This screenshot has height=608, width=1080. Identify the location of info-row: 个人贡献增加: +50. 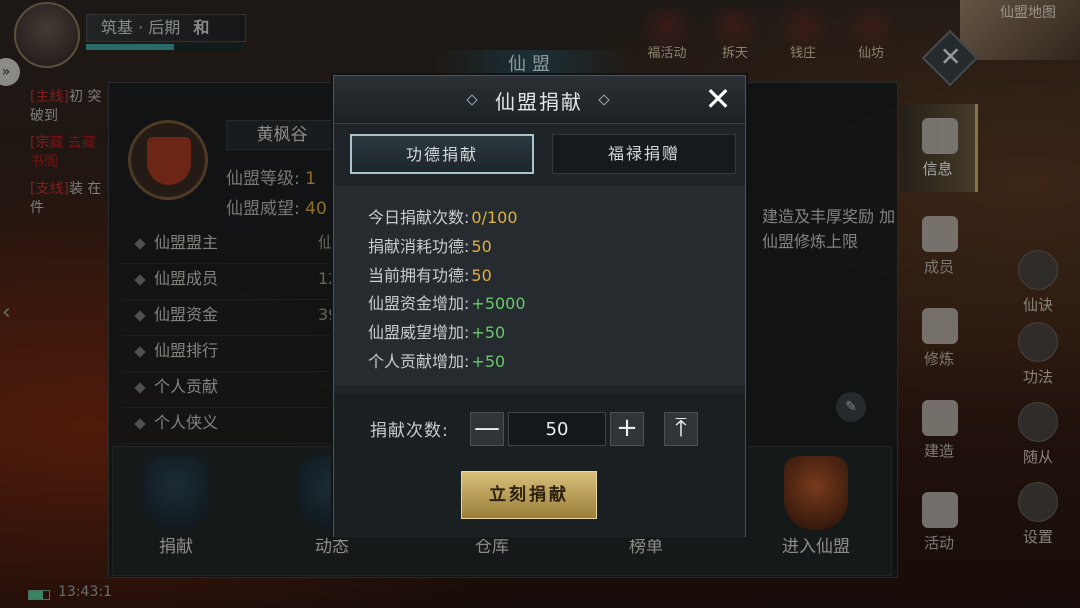
(437, 361).